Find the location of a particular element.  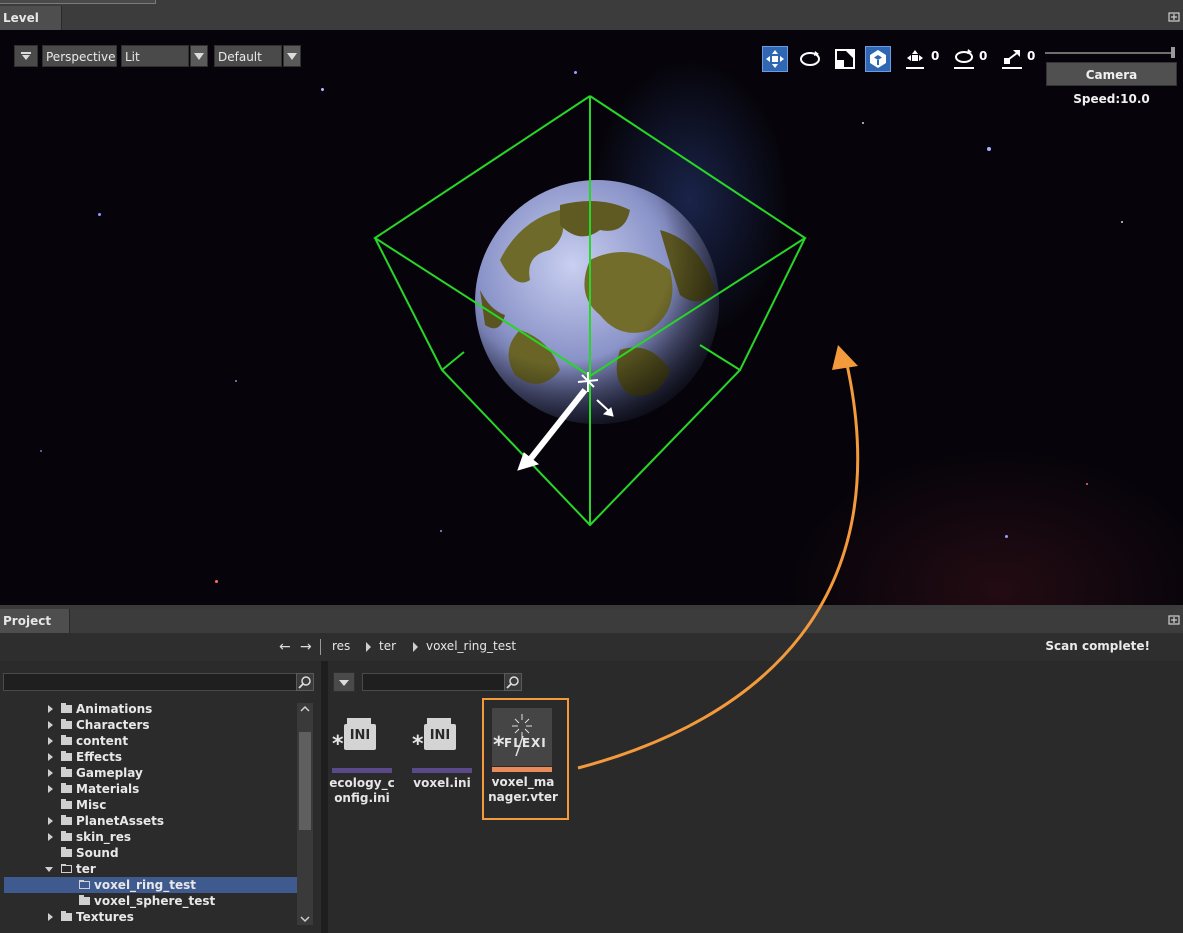

filter-icon is located at coordinates (26, 56).